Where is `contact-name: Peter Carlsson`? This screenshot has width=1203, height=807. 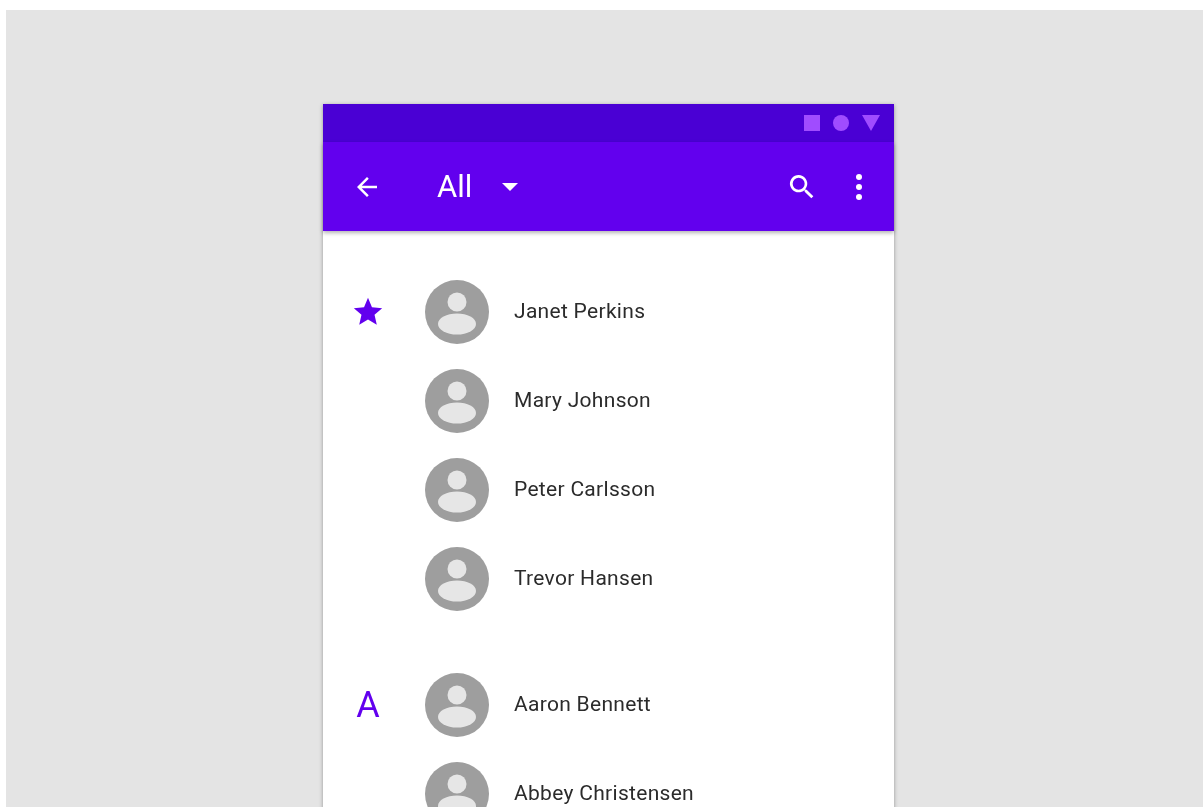
contact-name: Peter Carlsson is located at coordinates (585, 489).